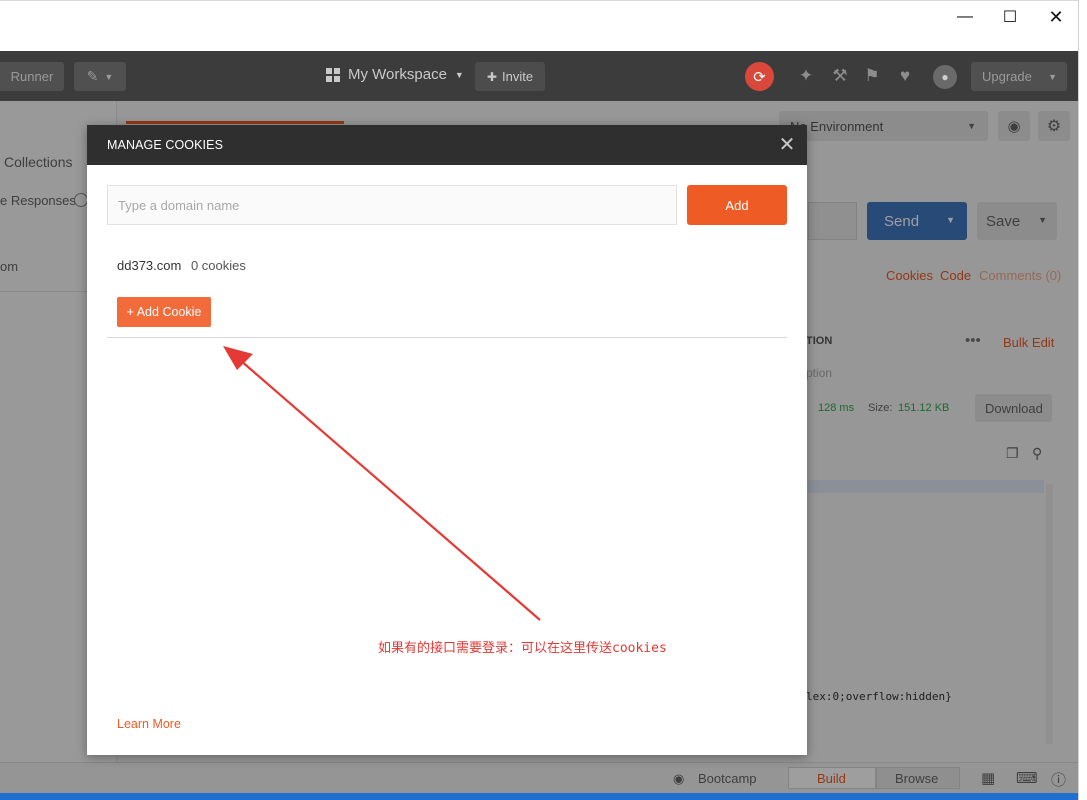  What do you see at coordinates (840, 76) in the screenshot?
I see `wrench-icon: ⚒` at bounding box center [840, 76].